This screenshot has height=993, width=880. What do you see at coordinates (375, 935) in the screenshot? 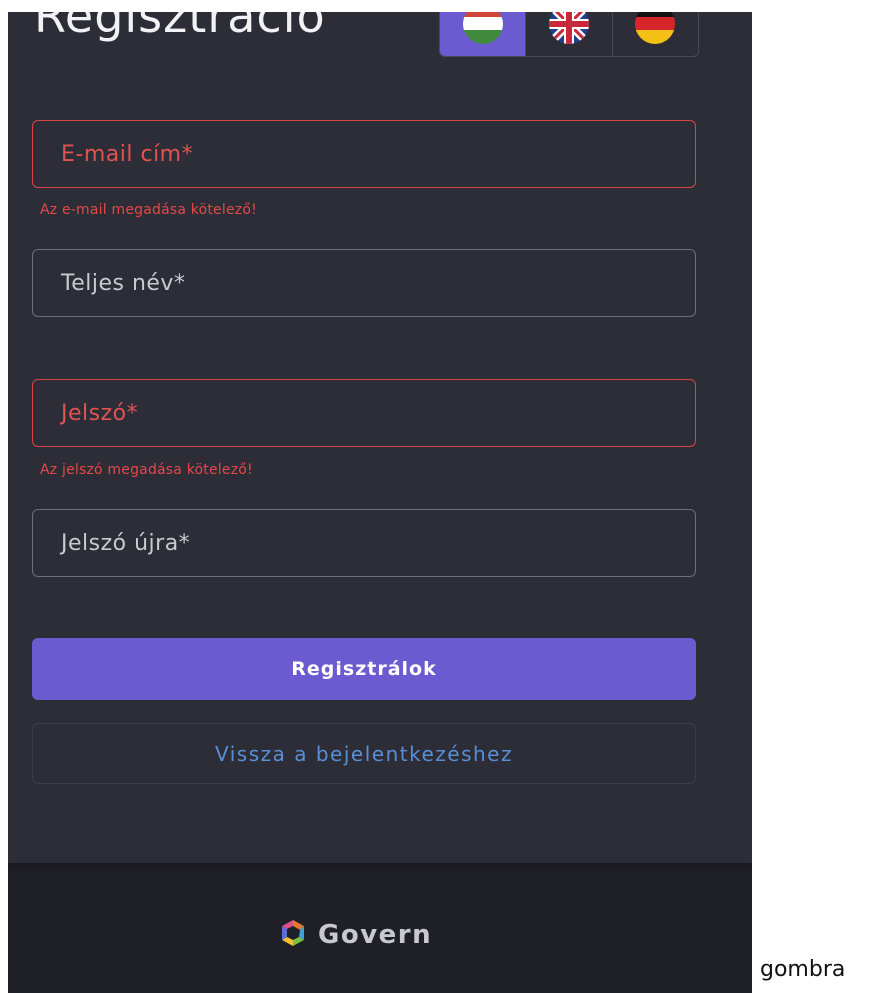
I see `brand-name: Govern` at bounding box center [375, 935].